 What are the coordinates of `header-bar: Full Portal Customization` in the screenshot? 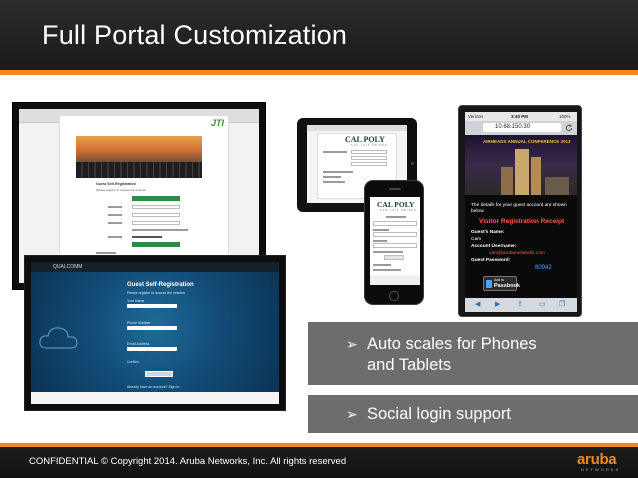 It's located at (319, 35).